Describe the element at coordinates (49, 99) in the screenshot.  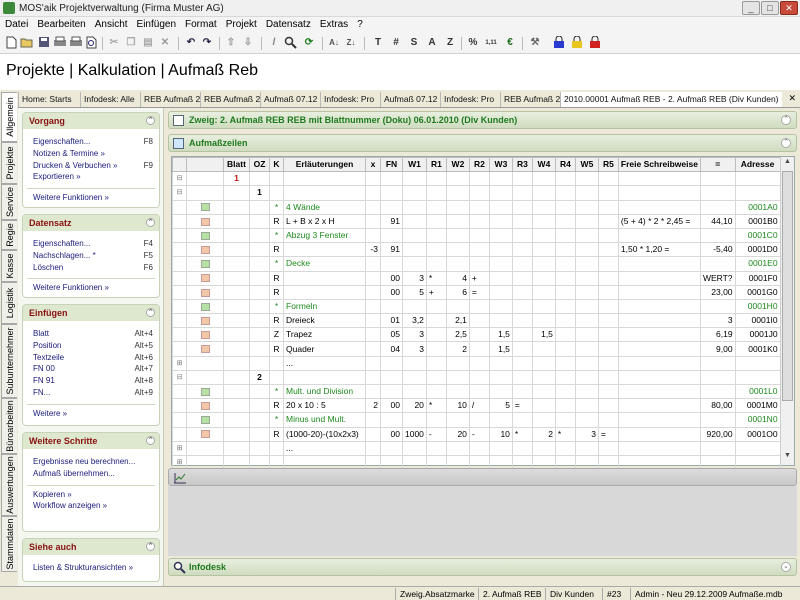
I see `doc-tab: Home: Starts` at that location.